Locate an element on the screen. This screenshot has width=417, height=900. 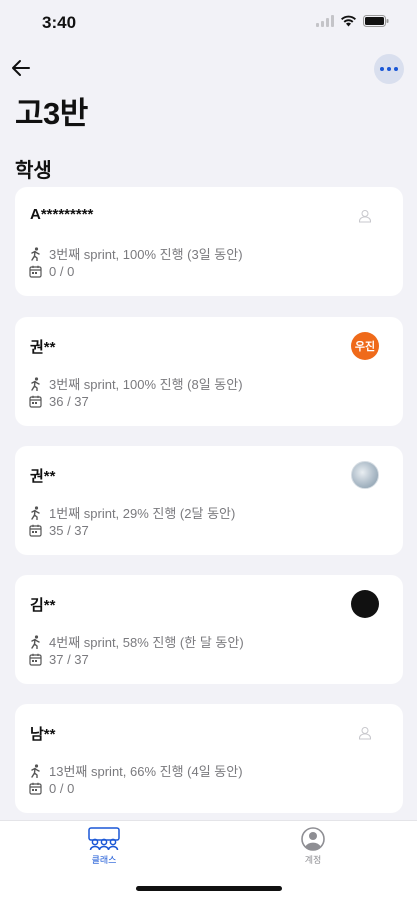
avatar-solid is located at coordinates (365, 604).